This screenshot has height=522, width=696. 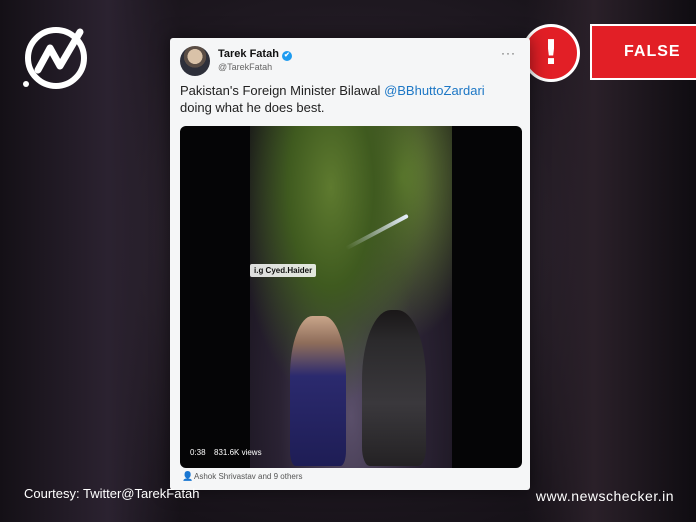 I want to click on tweet-header: Tarek Fatah ✔ @TarekFatah ···, so click(x=350, y=62).